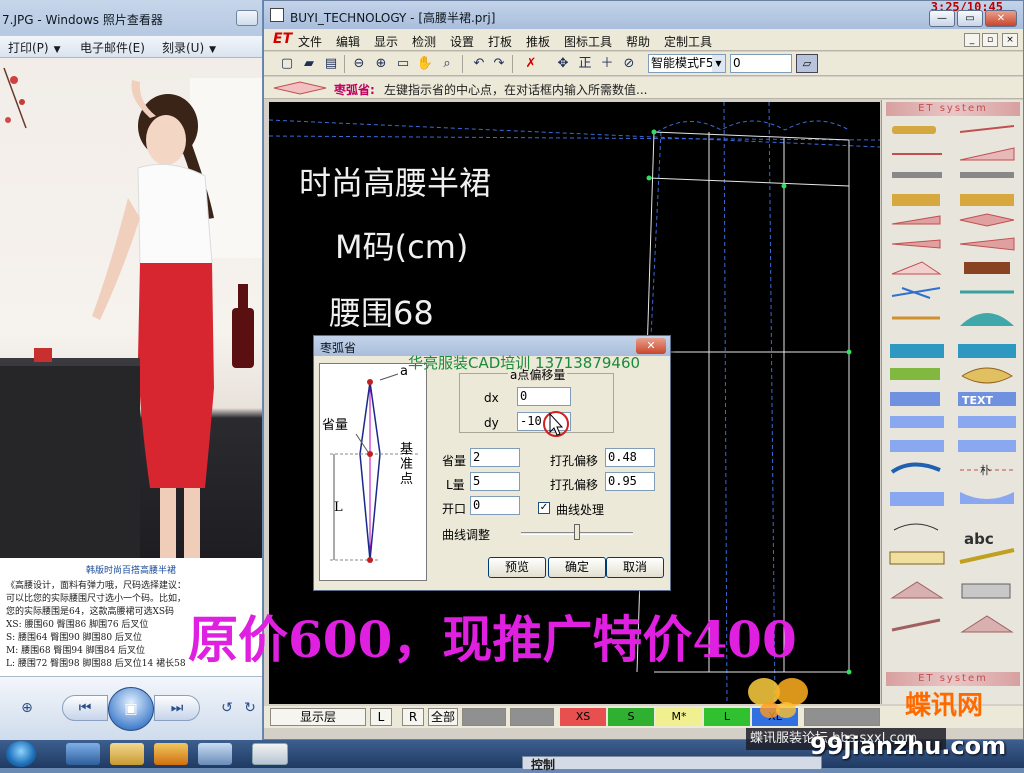 The height and width of the screenshot is (773, 1024). What do you see at coordinates (538, 41) in the screenshot?
I see `menu-grading: 推板` at bounding box center [538, 41].